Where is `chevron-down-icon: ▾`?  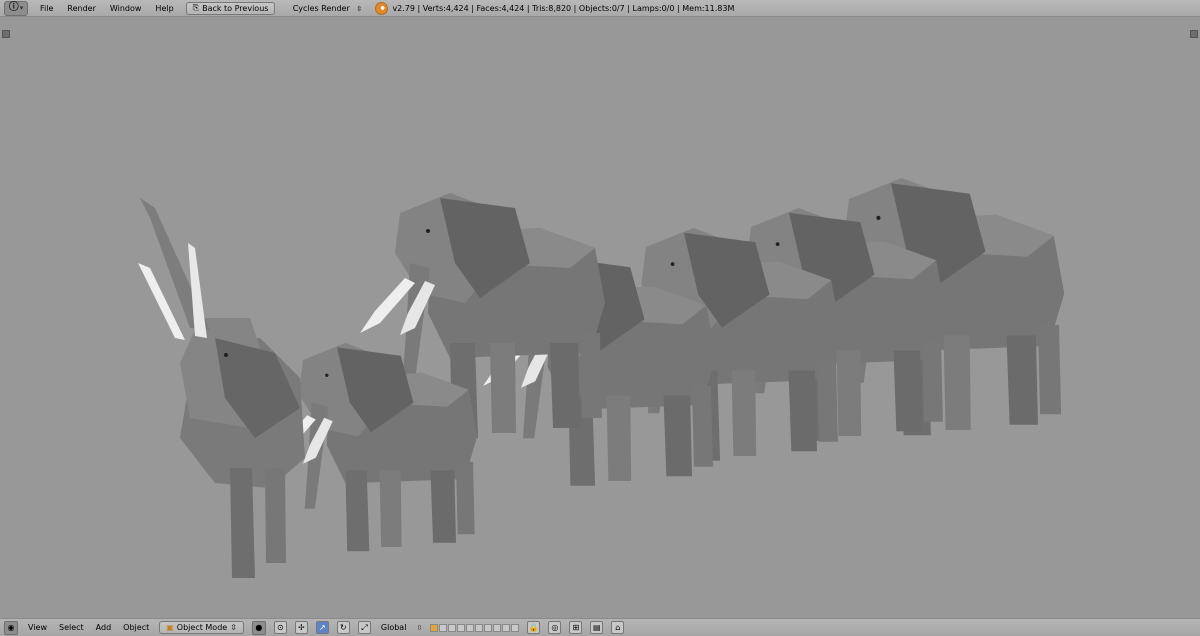 chevron-down-icon: ▾ is located at coordinates (21, 8).